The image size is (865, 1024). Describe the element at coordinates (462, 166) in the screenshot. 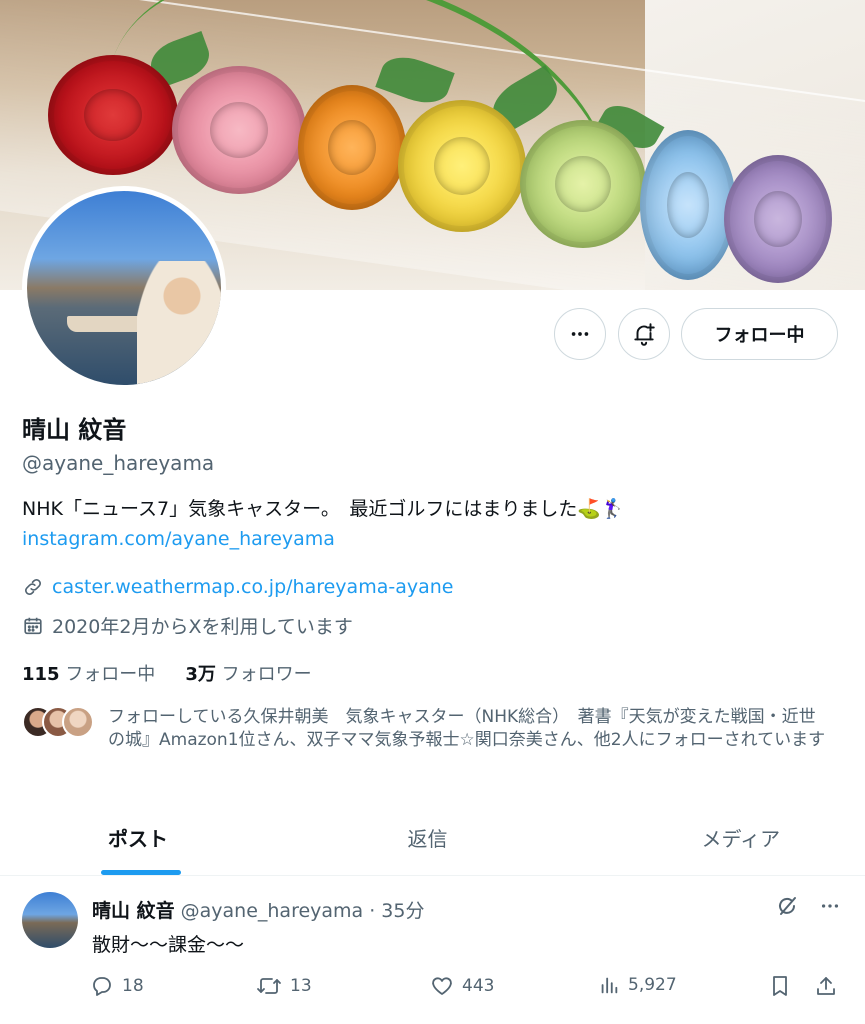

I see `banner-rose-yellow` at that location.